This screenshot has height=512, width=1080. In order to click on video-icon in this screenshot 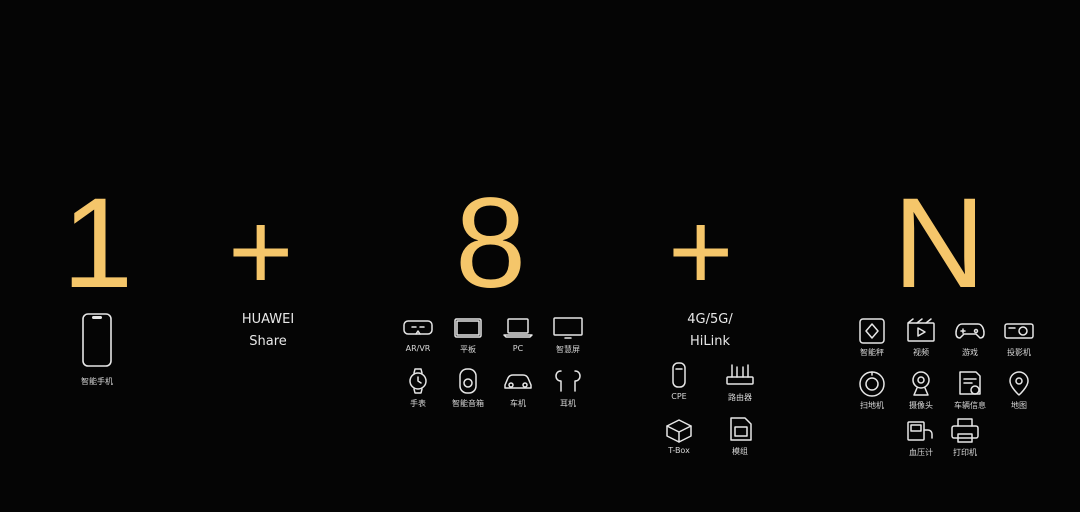, I will do `click(921, 330)`.